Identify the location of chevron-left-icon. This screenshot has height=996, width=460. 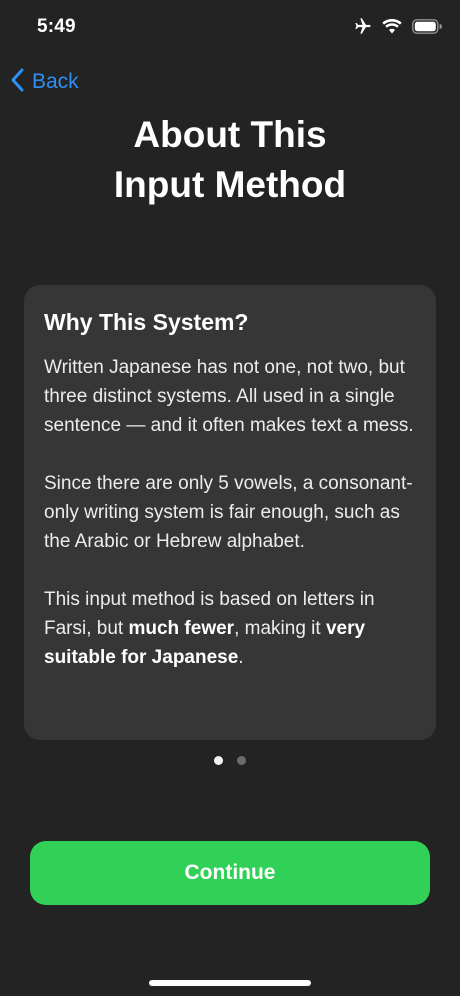
(17, 82).